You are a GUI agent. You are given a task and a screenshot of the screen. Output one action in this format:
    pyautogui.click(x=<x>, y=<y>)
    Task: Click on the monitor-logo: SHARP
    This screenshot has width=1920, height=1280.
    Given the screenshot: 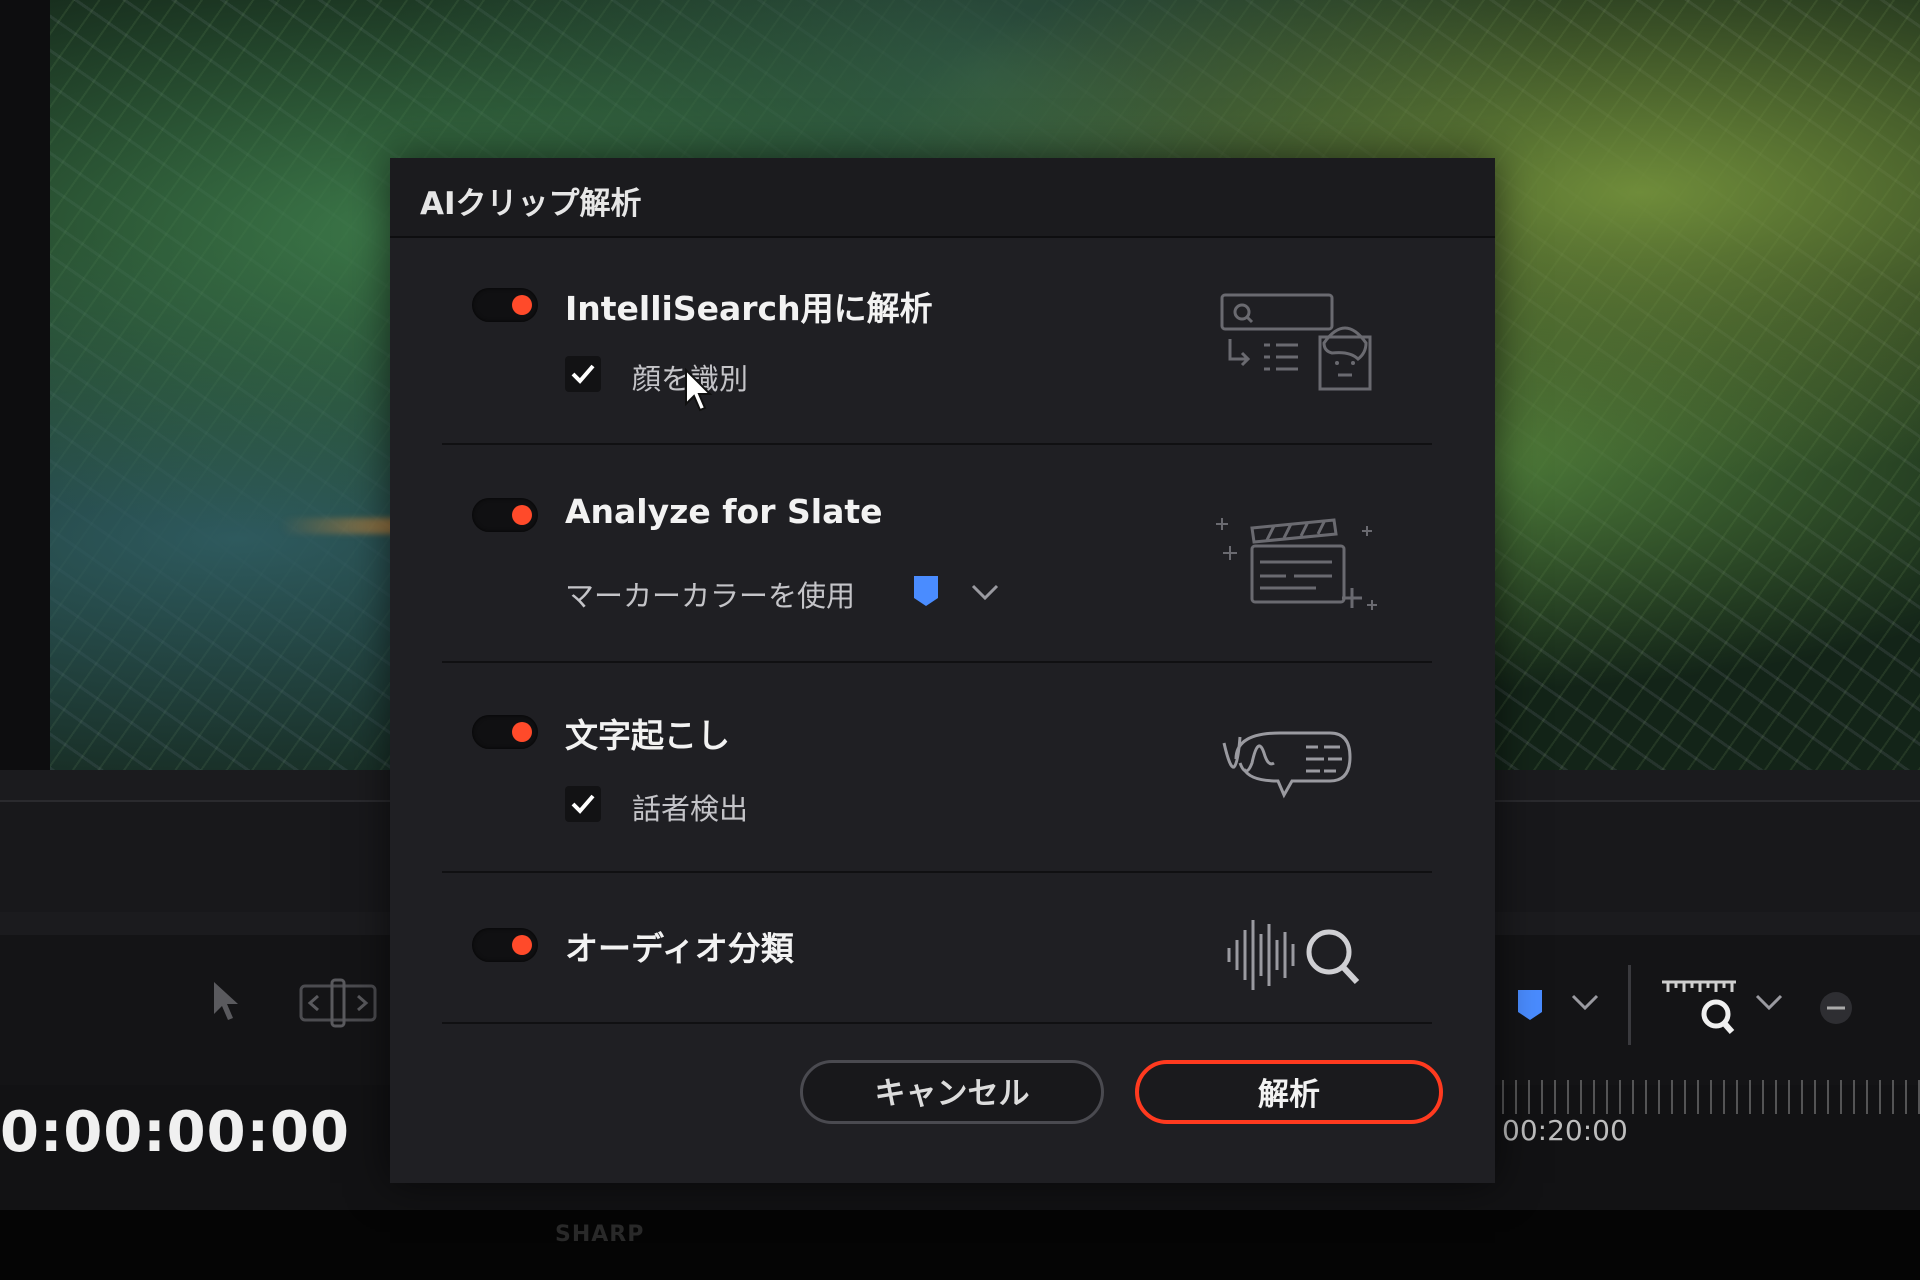 What is the action you would take?
    pyautogui.click(x=600, y=1234)
    